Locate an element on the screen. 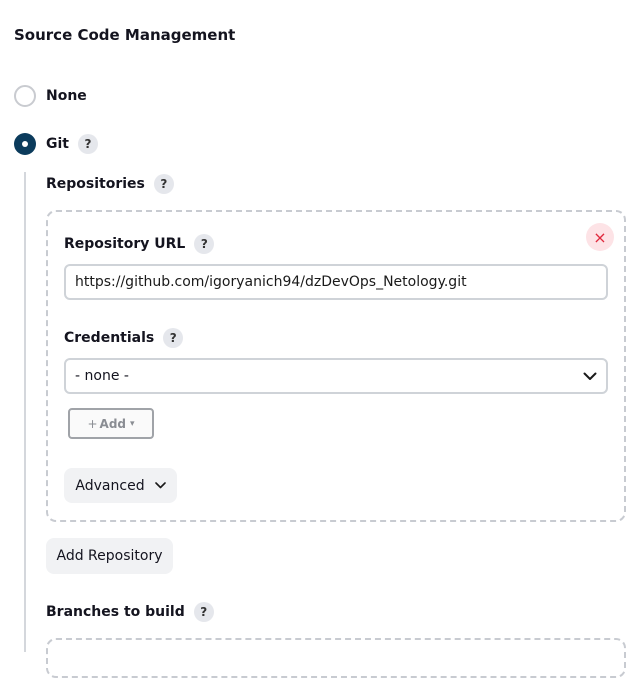  caret-down-icon: ▾ is located at coordinates (132, 423).